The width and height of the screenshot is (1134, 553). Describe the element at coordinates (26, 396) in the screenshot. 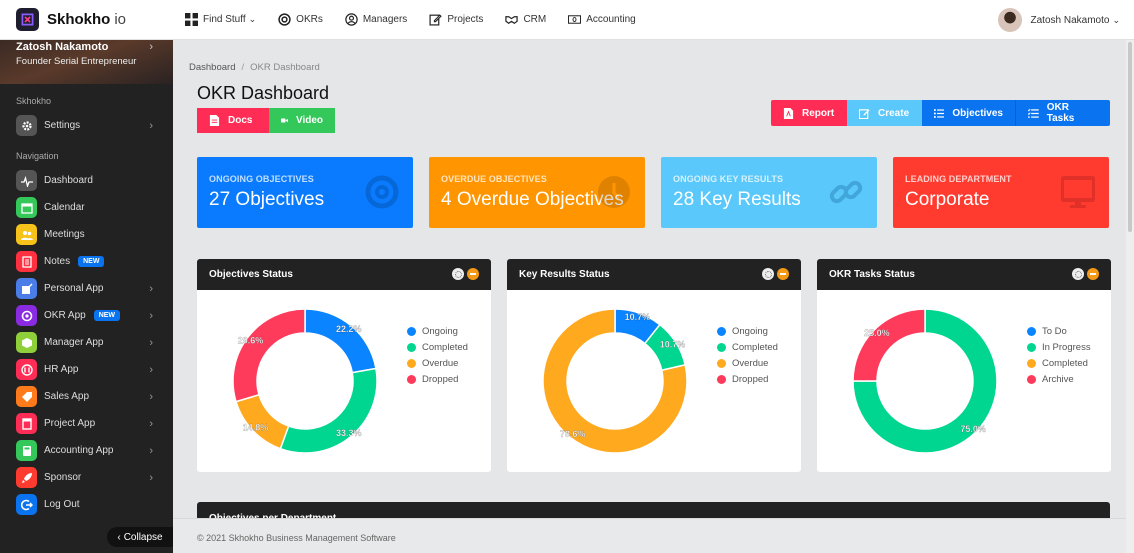

I see `tag-icon` at that location.